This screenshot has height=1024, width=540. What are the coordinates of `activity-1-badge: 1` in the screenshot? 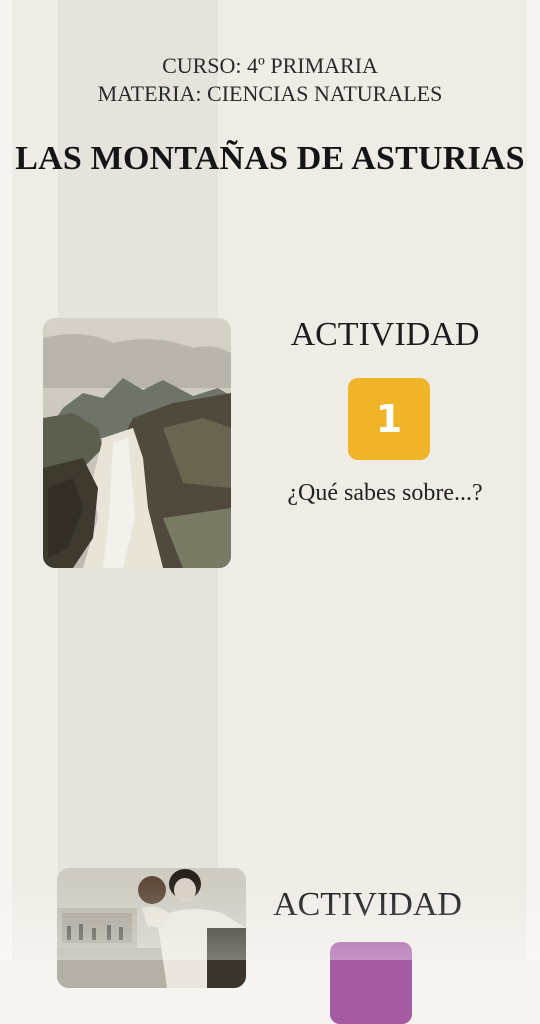 It's located at (389, 419).